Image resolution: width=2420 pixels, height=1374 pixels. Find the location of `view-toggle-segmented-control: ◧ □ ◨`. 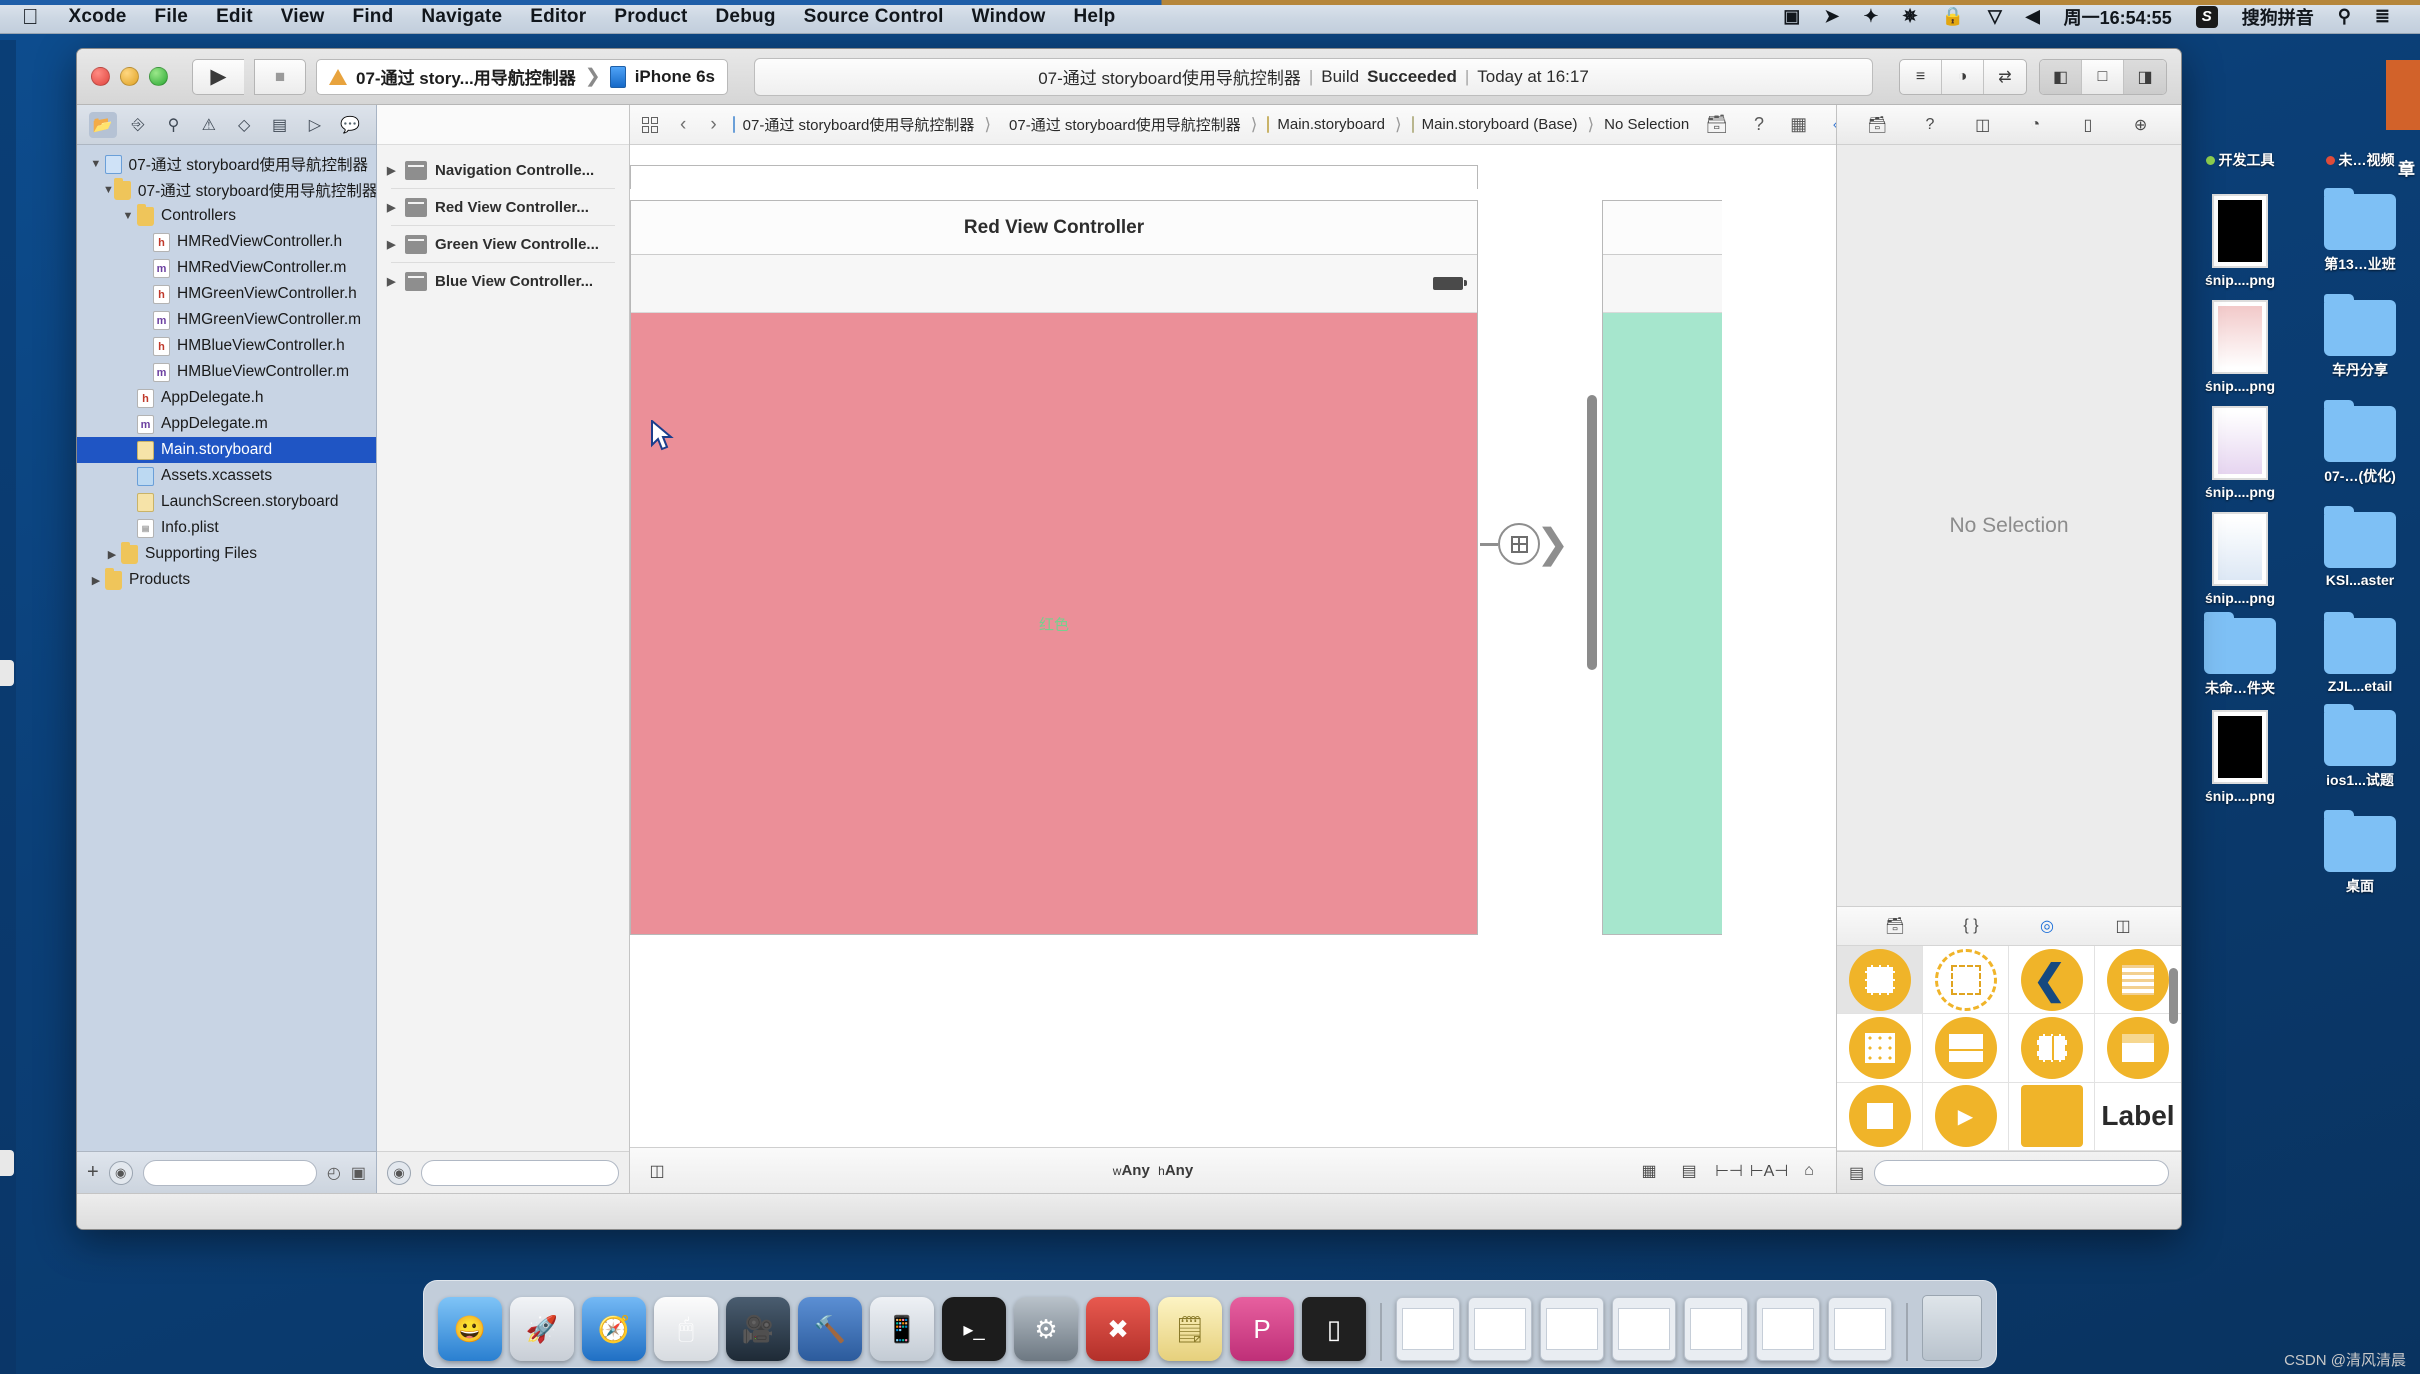

view-toggle-segmented-control: ◧ □ ◨ is located at coordinates (2103, 76).